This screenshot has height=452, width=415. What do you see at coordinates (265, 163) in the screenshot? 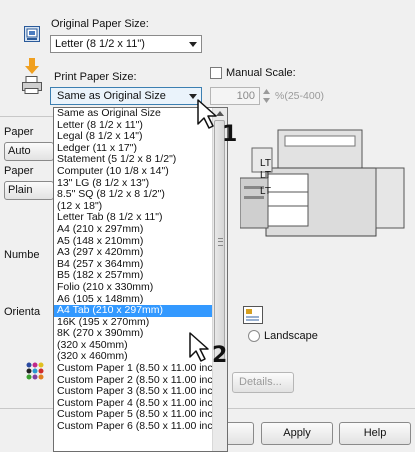
I see `tray-1-label: LT` at bounding box center [265, 163].